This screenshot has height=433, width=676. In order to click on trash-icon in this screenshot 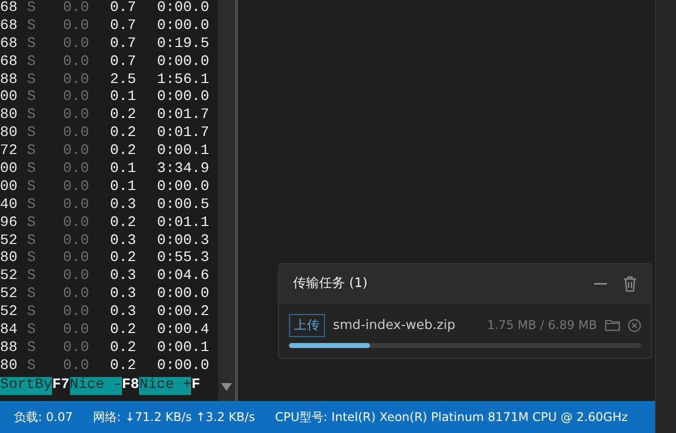, I will do `click(630, 284)`.